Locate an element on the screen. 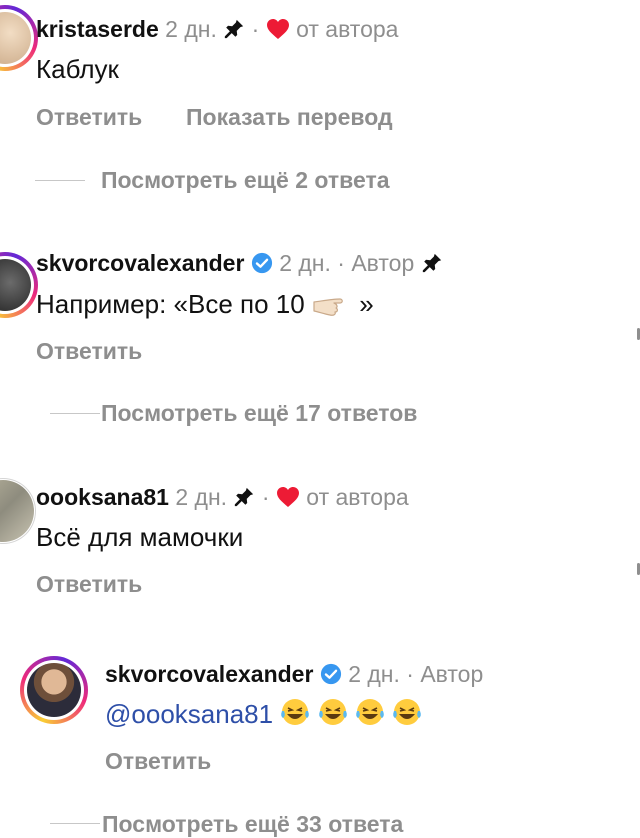  avatar-skvorcovalexander is located at coordinates (19, 285).